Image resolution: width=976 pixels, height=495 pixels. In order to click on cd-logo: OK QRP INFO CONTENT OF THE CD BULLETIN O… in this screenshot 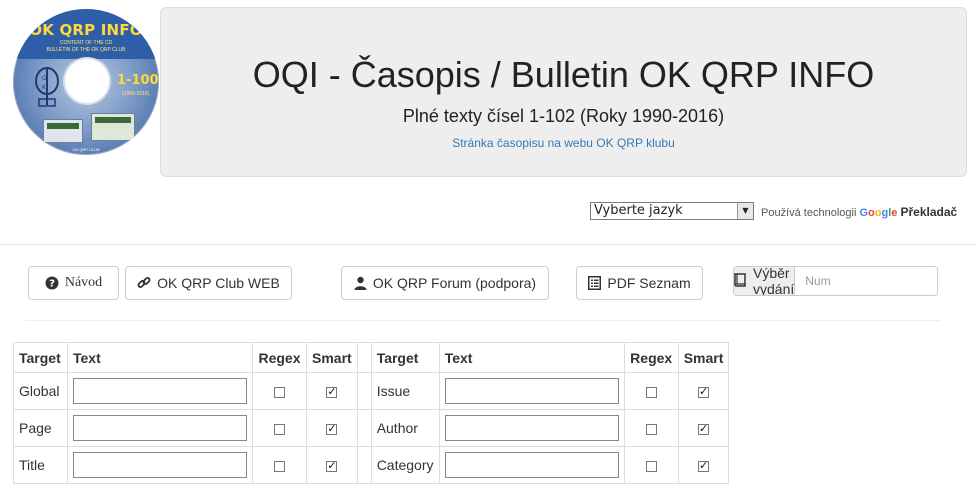, I will do `click(86, 82)`.